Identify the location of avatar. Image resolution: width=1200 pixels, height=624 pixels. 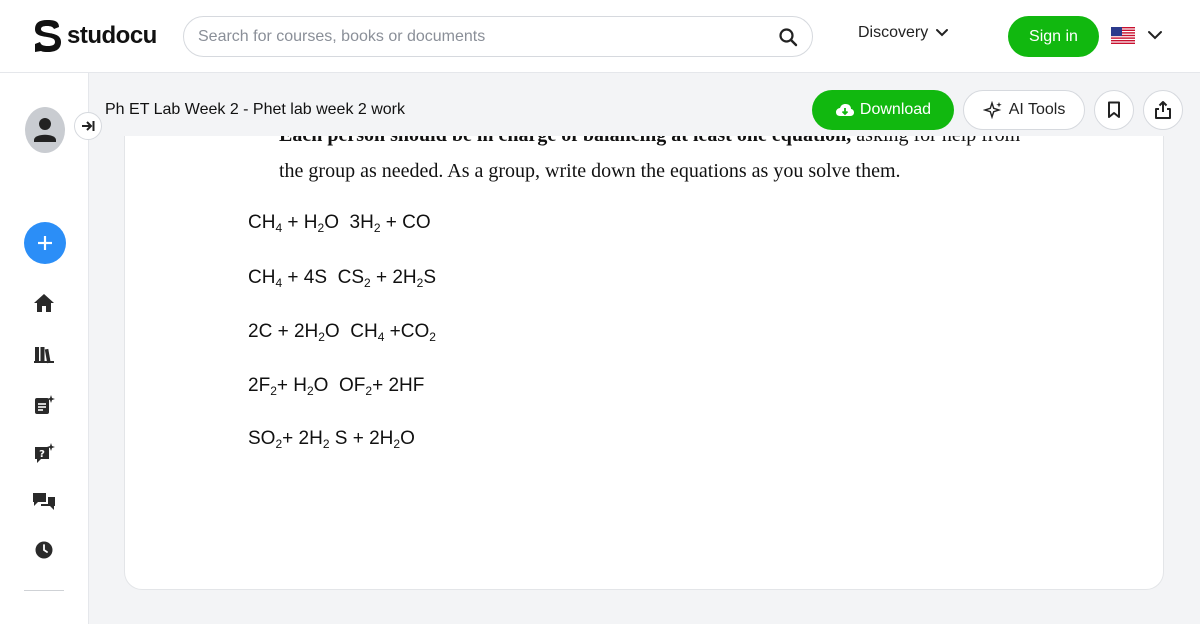
(45, 130).